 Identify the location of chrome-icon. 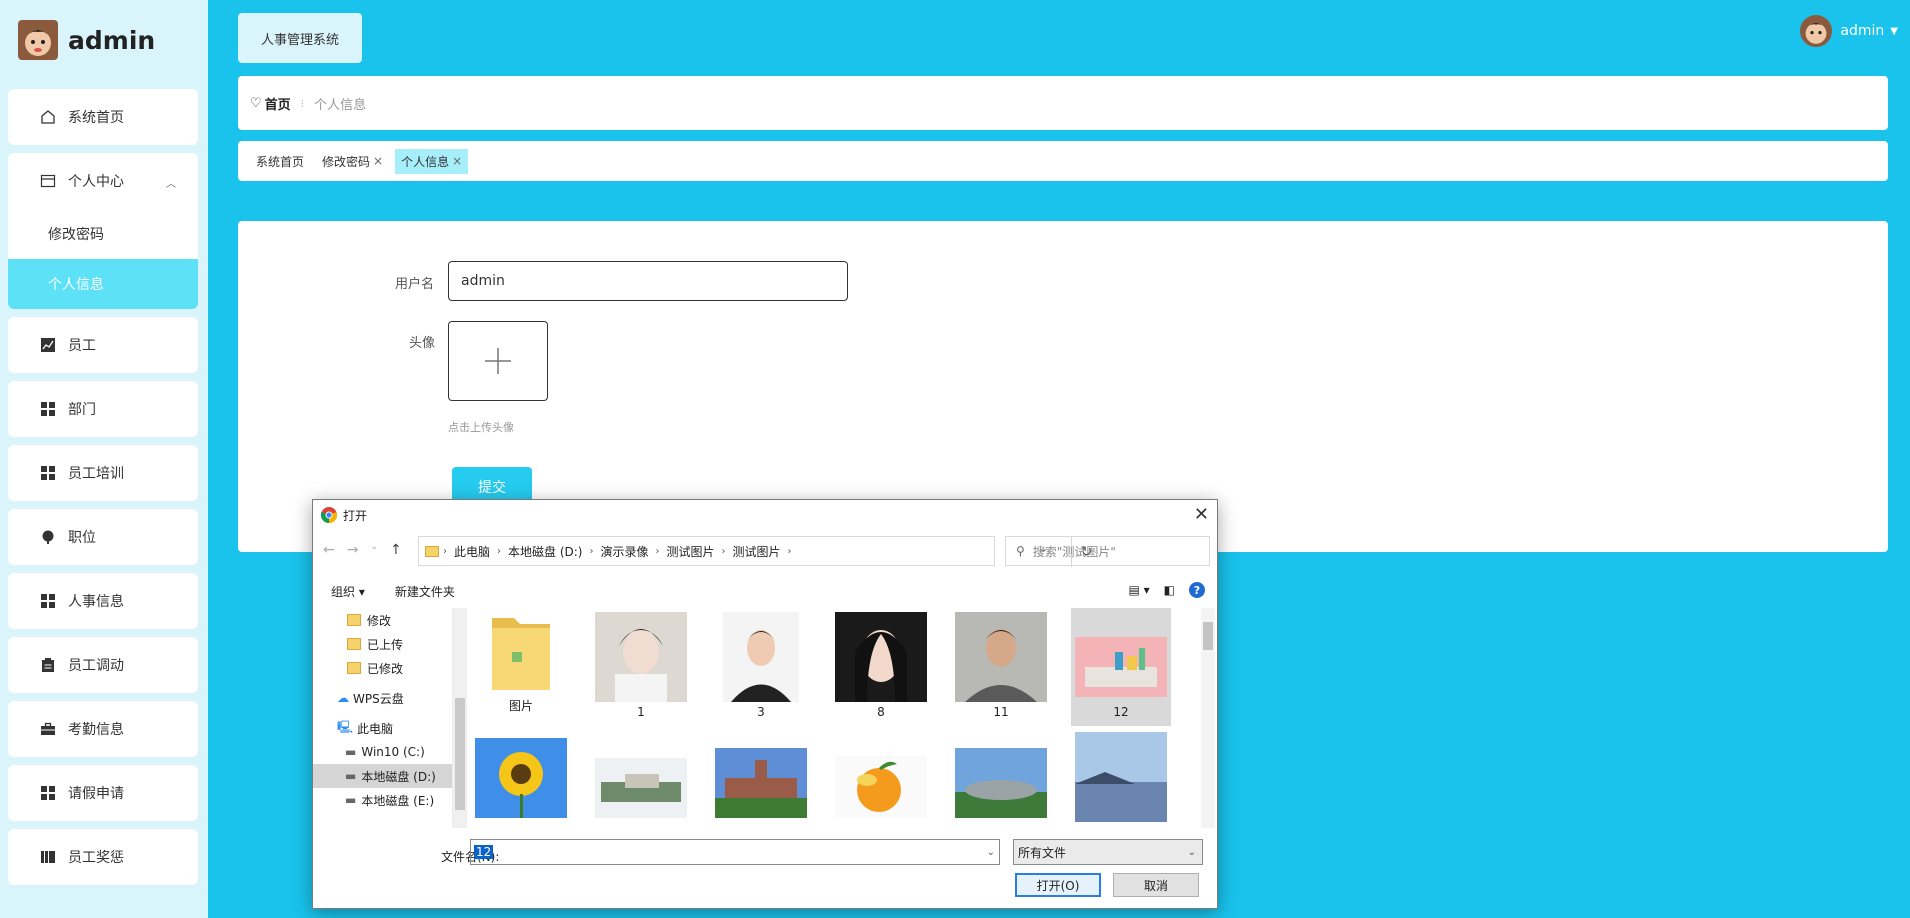
(329, 515).